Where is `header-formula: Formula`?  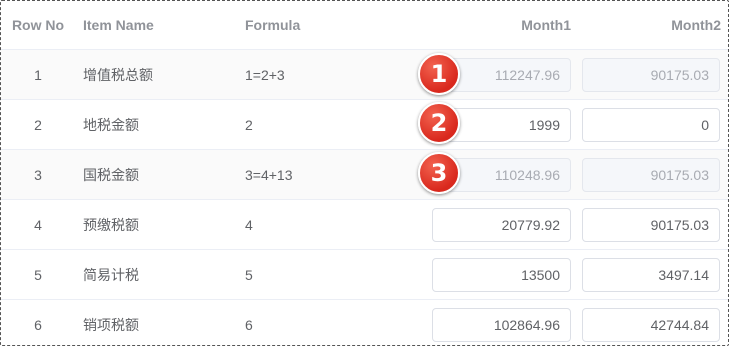
header-formula: Formula is located at coordinates (273, 25).